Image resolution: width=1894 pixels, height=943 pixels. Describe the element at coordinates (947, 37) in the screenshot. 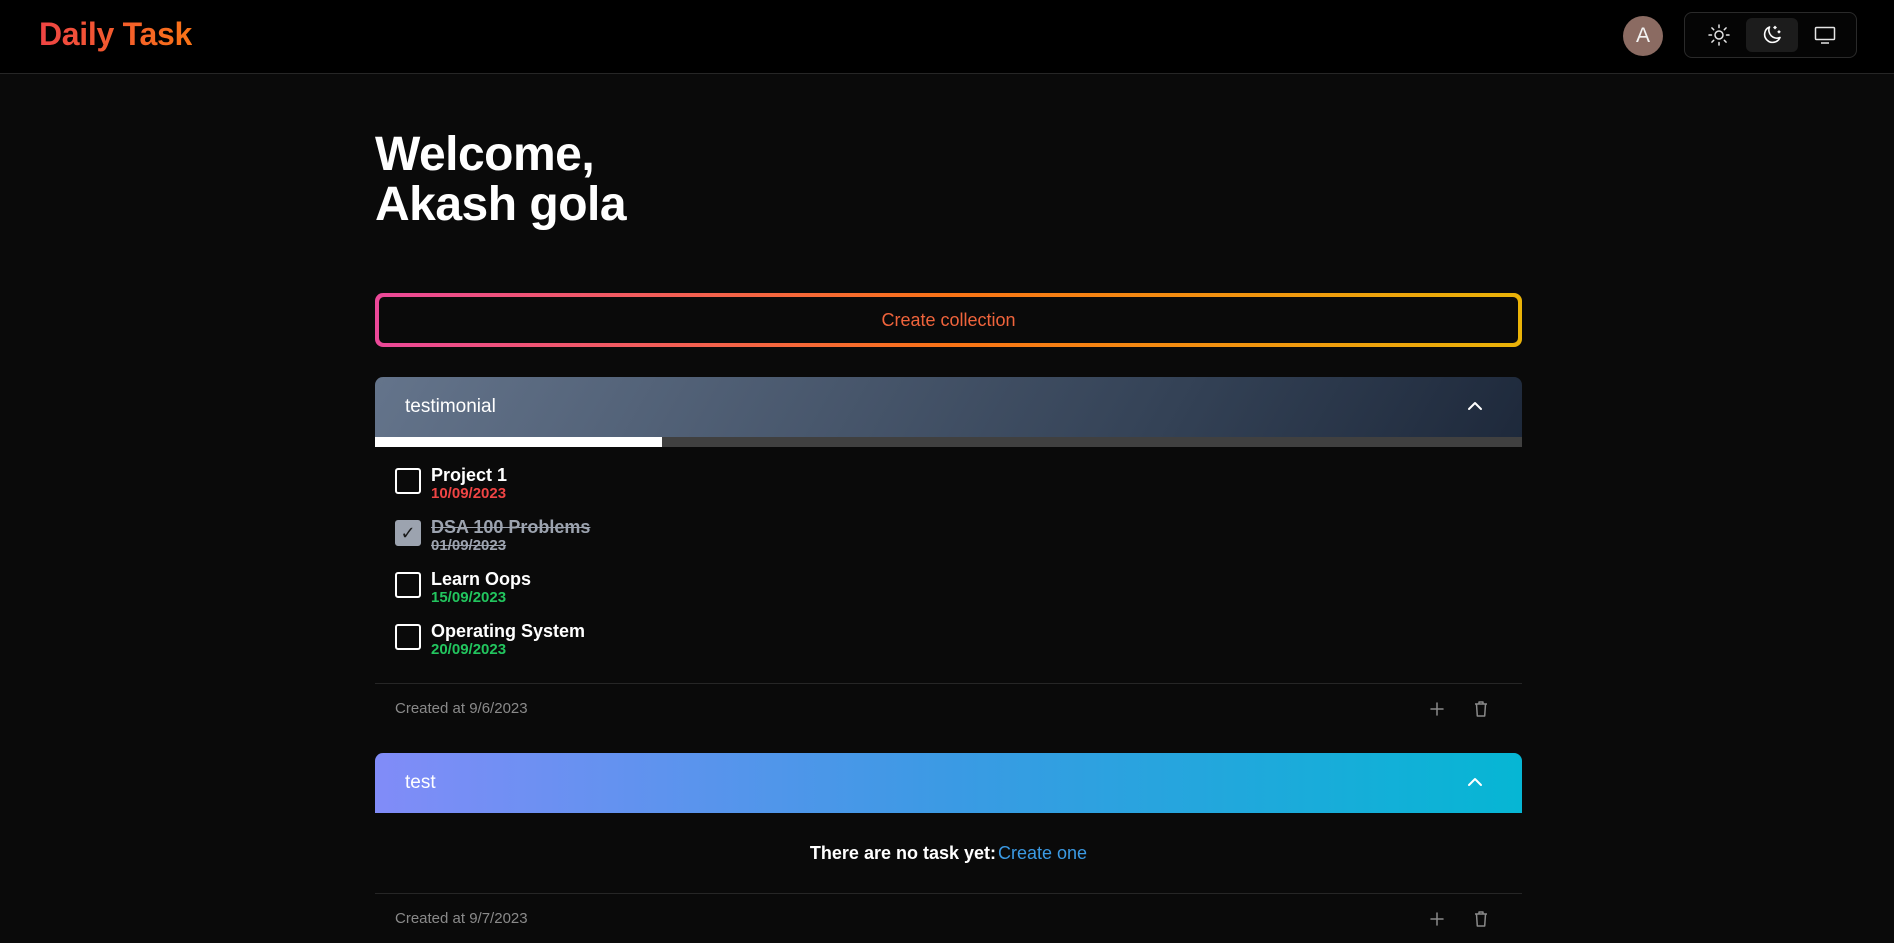

I see `top-nav: Daily Task A` at that location.